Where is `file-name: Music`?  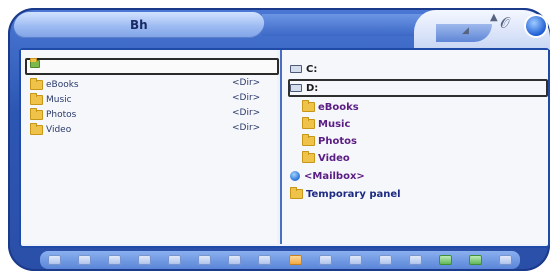
file-name: Music is located at coordinates (59, 100).